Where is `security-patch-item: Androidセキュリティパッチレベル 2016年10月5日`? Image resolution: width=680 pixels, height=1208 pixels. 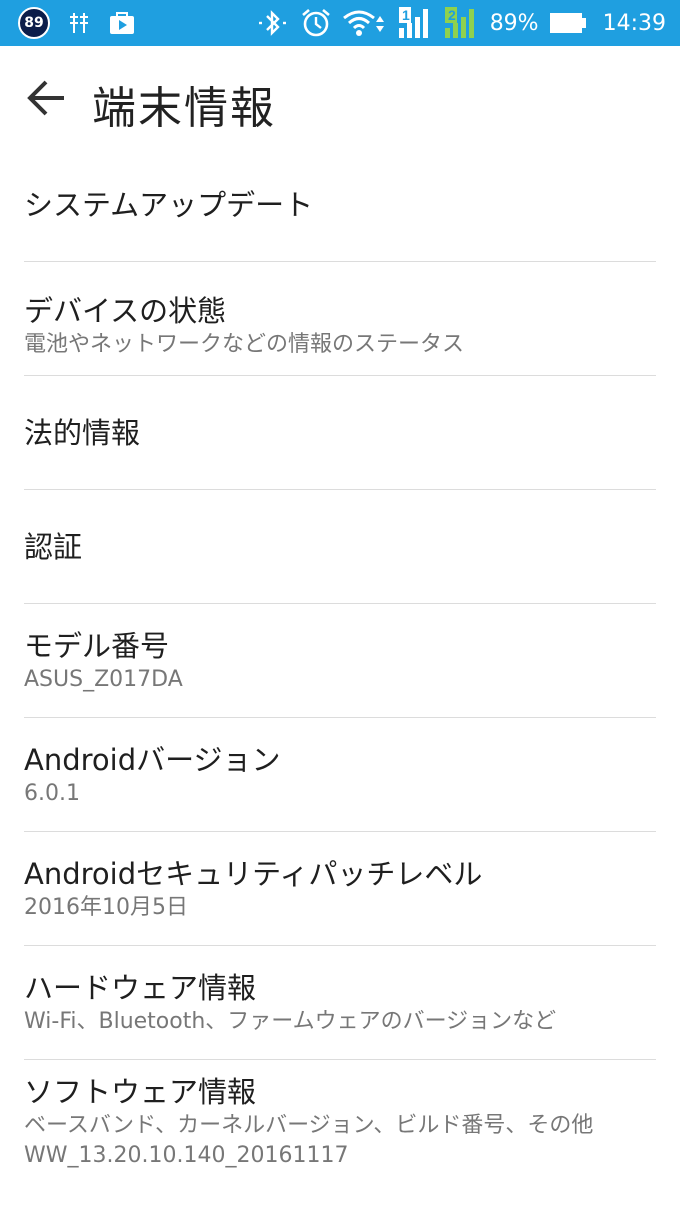 security-patch-item: Androidセキュリティパッチレベル 2016年10月5日 is located at coordinates (340, 889).